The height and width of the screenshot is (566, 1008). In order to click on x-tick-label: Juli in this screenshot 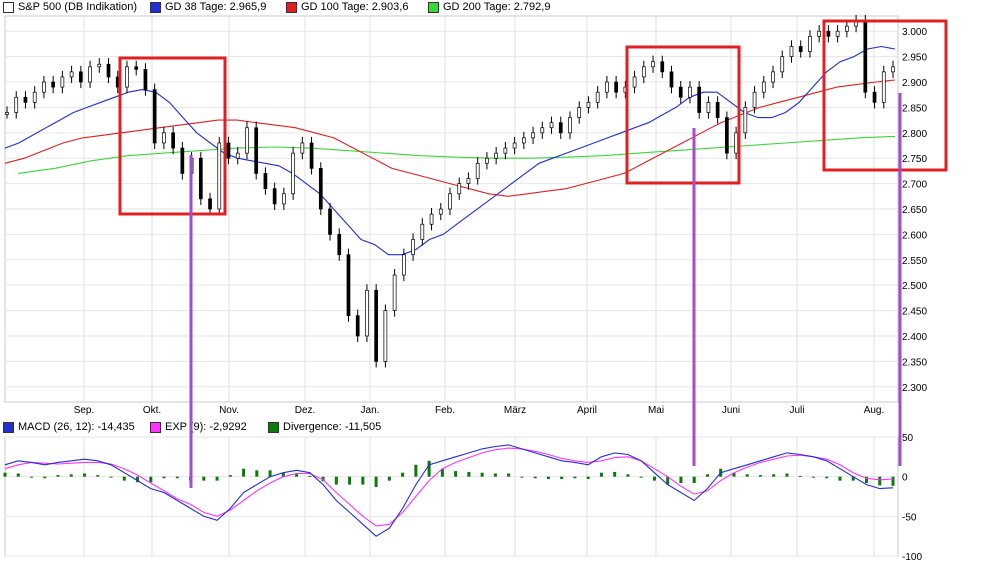, I will do `click(796, 410)`.